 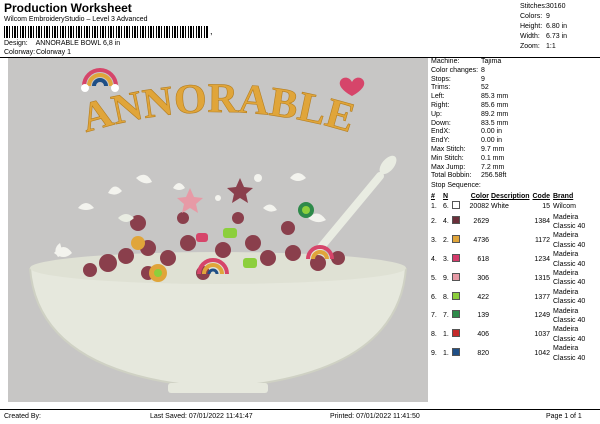 What do you see at coordinates (22, 416) in the screenshot?
I see `created-by: Created By:` at bounding box center [22, 416].